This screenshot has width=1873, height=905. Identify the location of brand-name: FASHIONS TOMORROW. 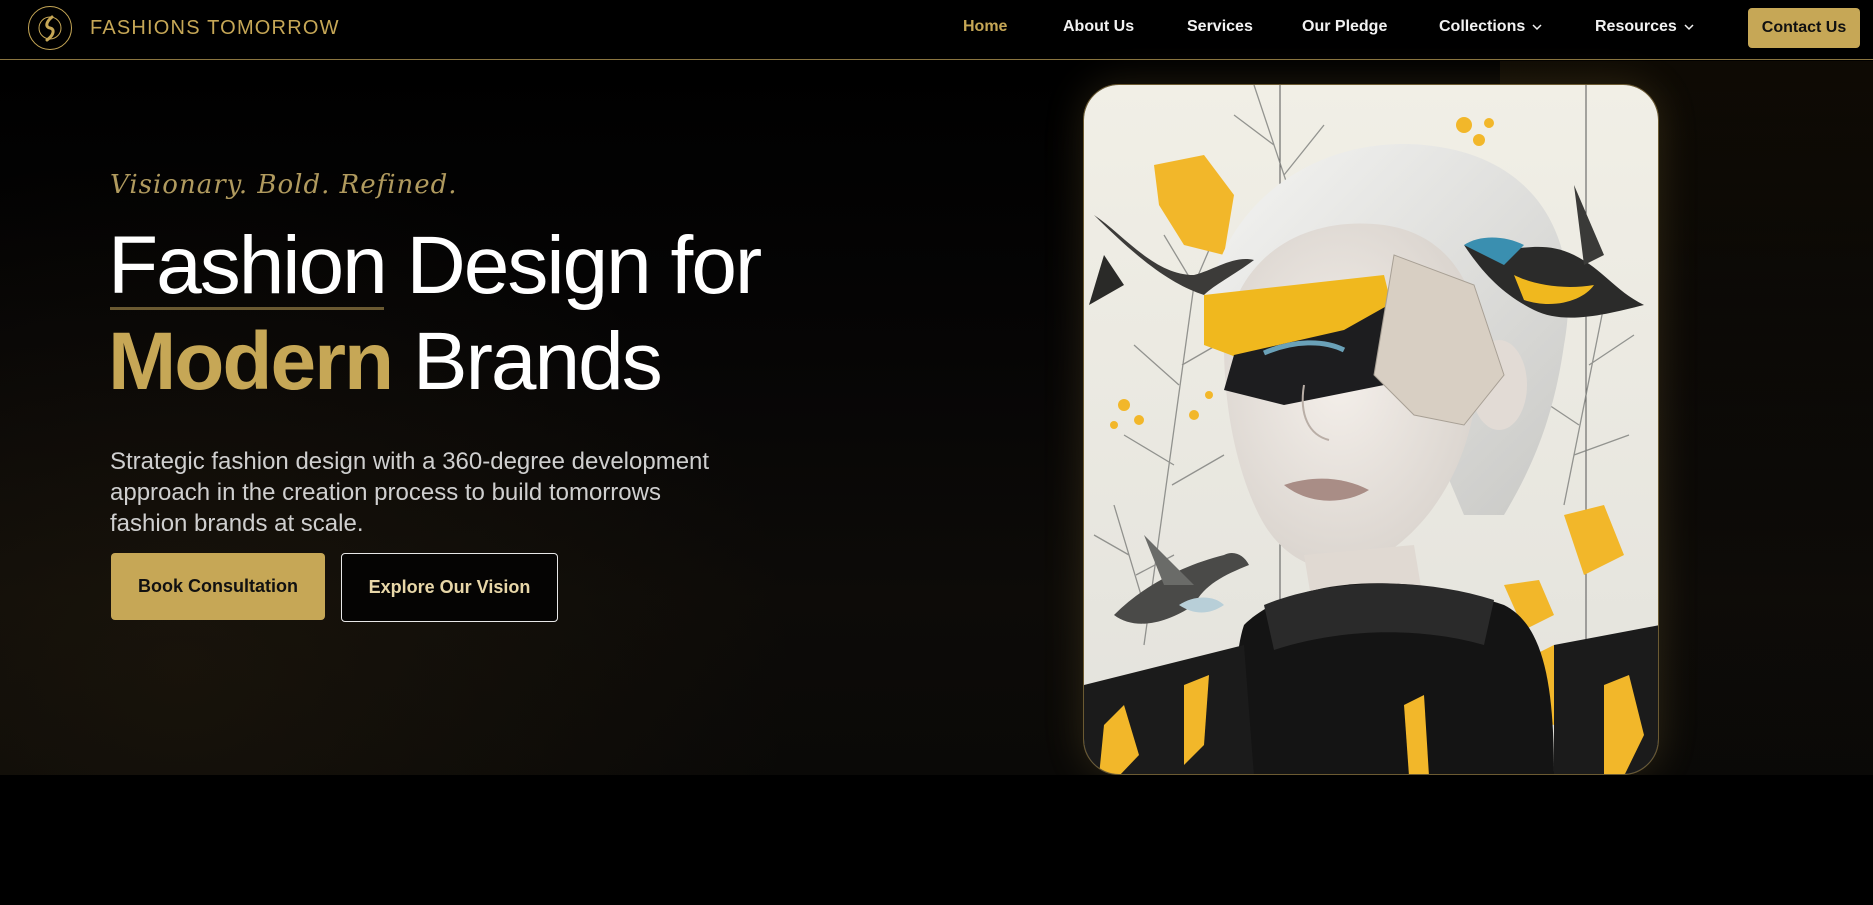
(215, 28).